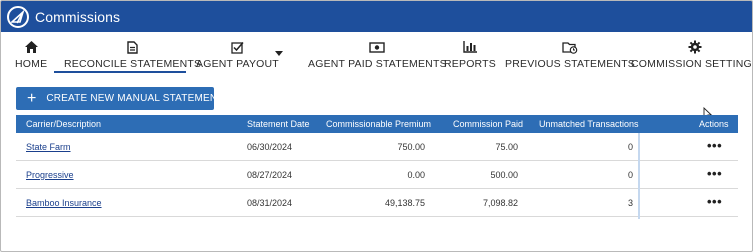 This screenshot has width=753, height=252. What do you see at coordinates (488, 124) in the screenshot?
I see `header-commission-paid: Commission Paid` at bounding box center [488, 124].